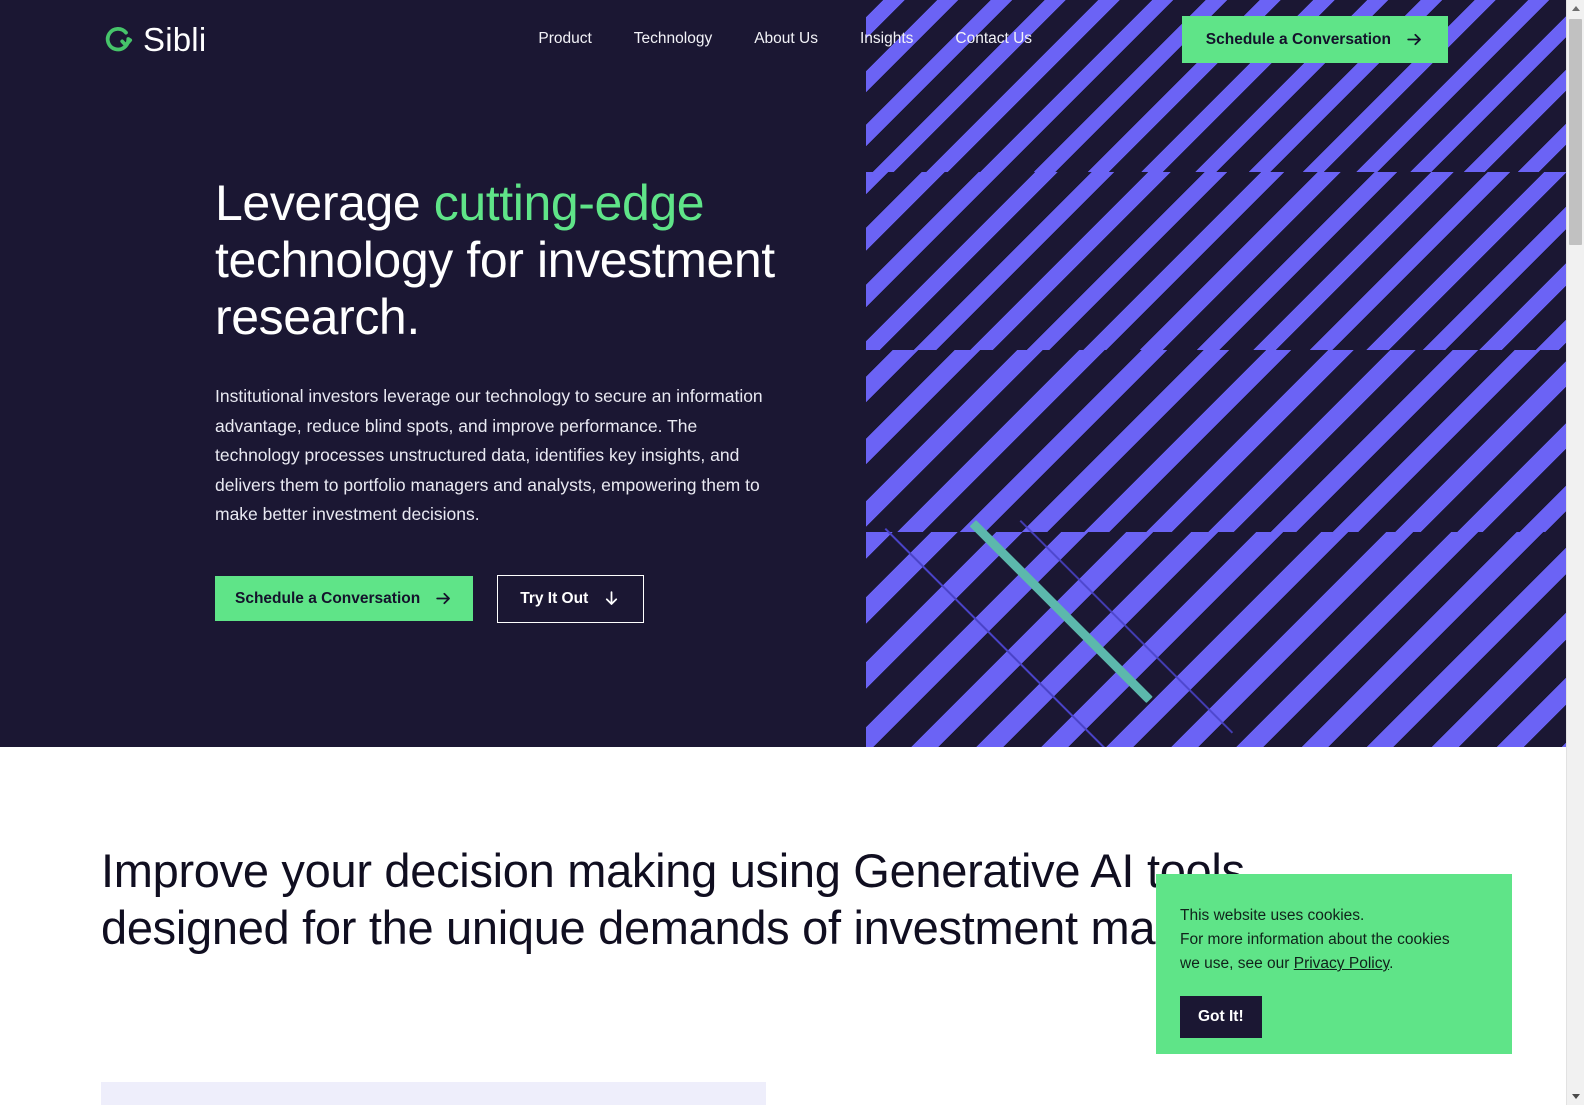  What do you see at coordinates (1341, 963) in the screenshot?
I see `privacy-policy-link: Privacy Policy` at bounding box center [1341, 963].